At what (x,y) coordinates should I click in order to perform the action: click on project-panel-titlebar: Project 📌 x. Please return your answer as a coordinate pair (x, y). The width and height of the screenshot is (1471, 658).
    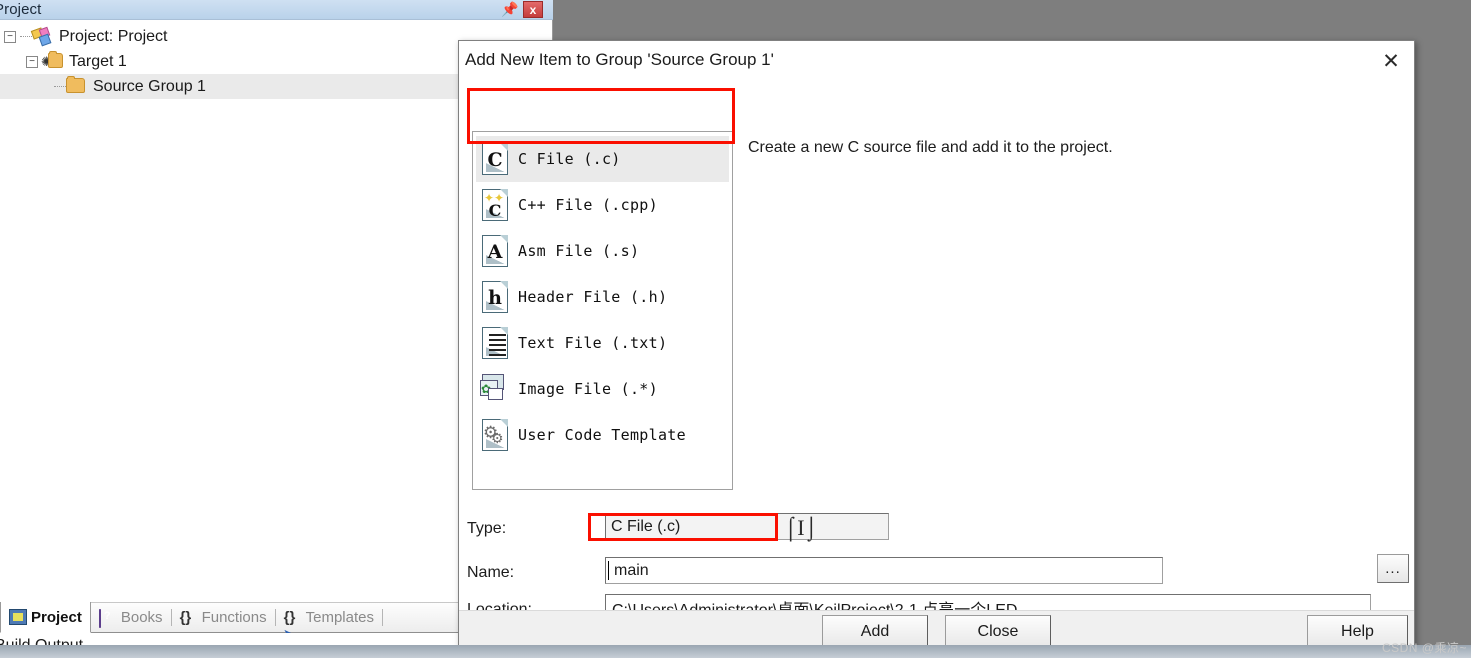
    Looking at the image, I should click on (276, 10).